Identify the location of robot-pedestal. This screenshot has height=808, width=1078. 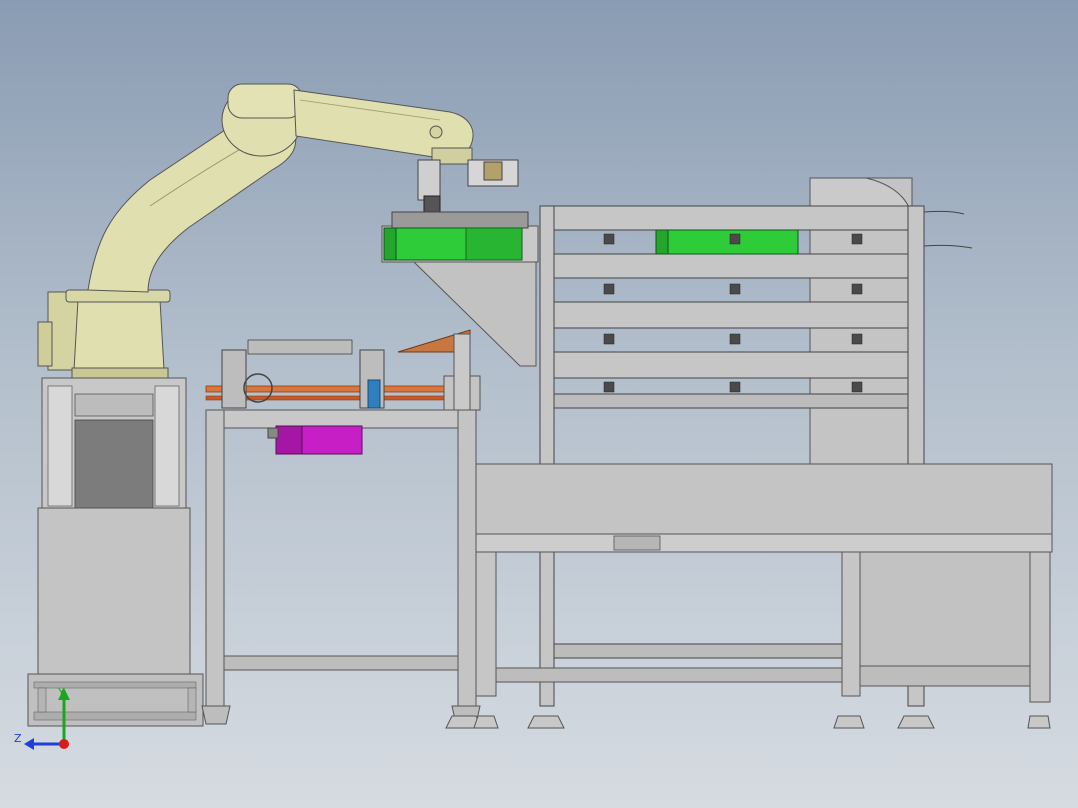
(115, 552).